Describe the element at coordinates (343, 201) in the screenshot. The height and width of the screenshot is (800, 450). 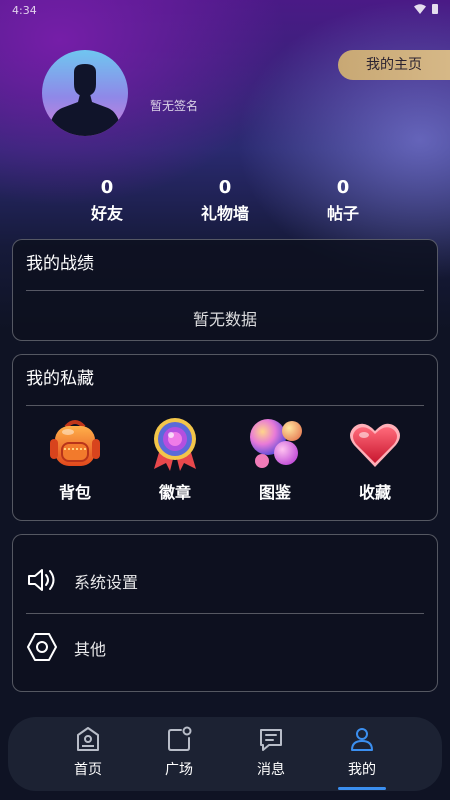
I see `stat-posts: 0 帖子` at that location.